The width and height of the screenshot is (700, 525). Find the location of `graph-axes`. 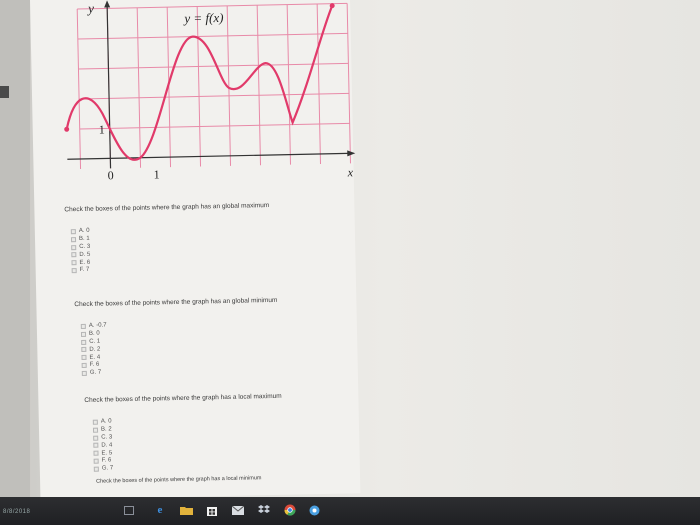

graph-axes is located at coordinates (210, 86).